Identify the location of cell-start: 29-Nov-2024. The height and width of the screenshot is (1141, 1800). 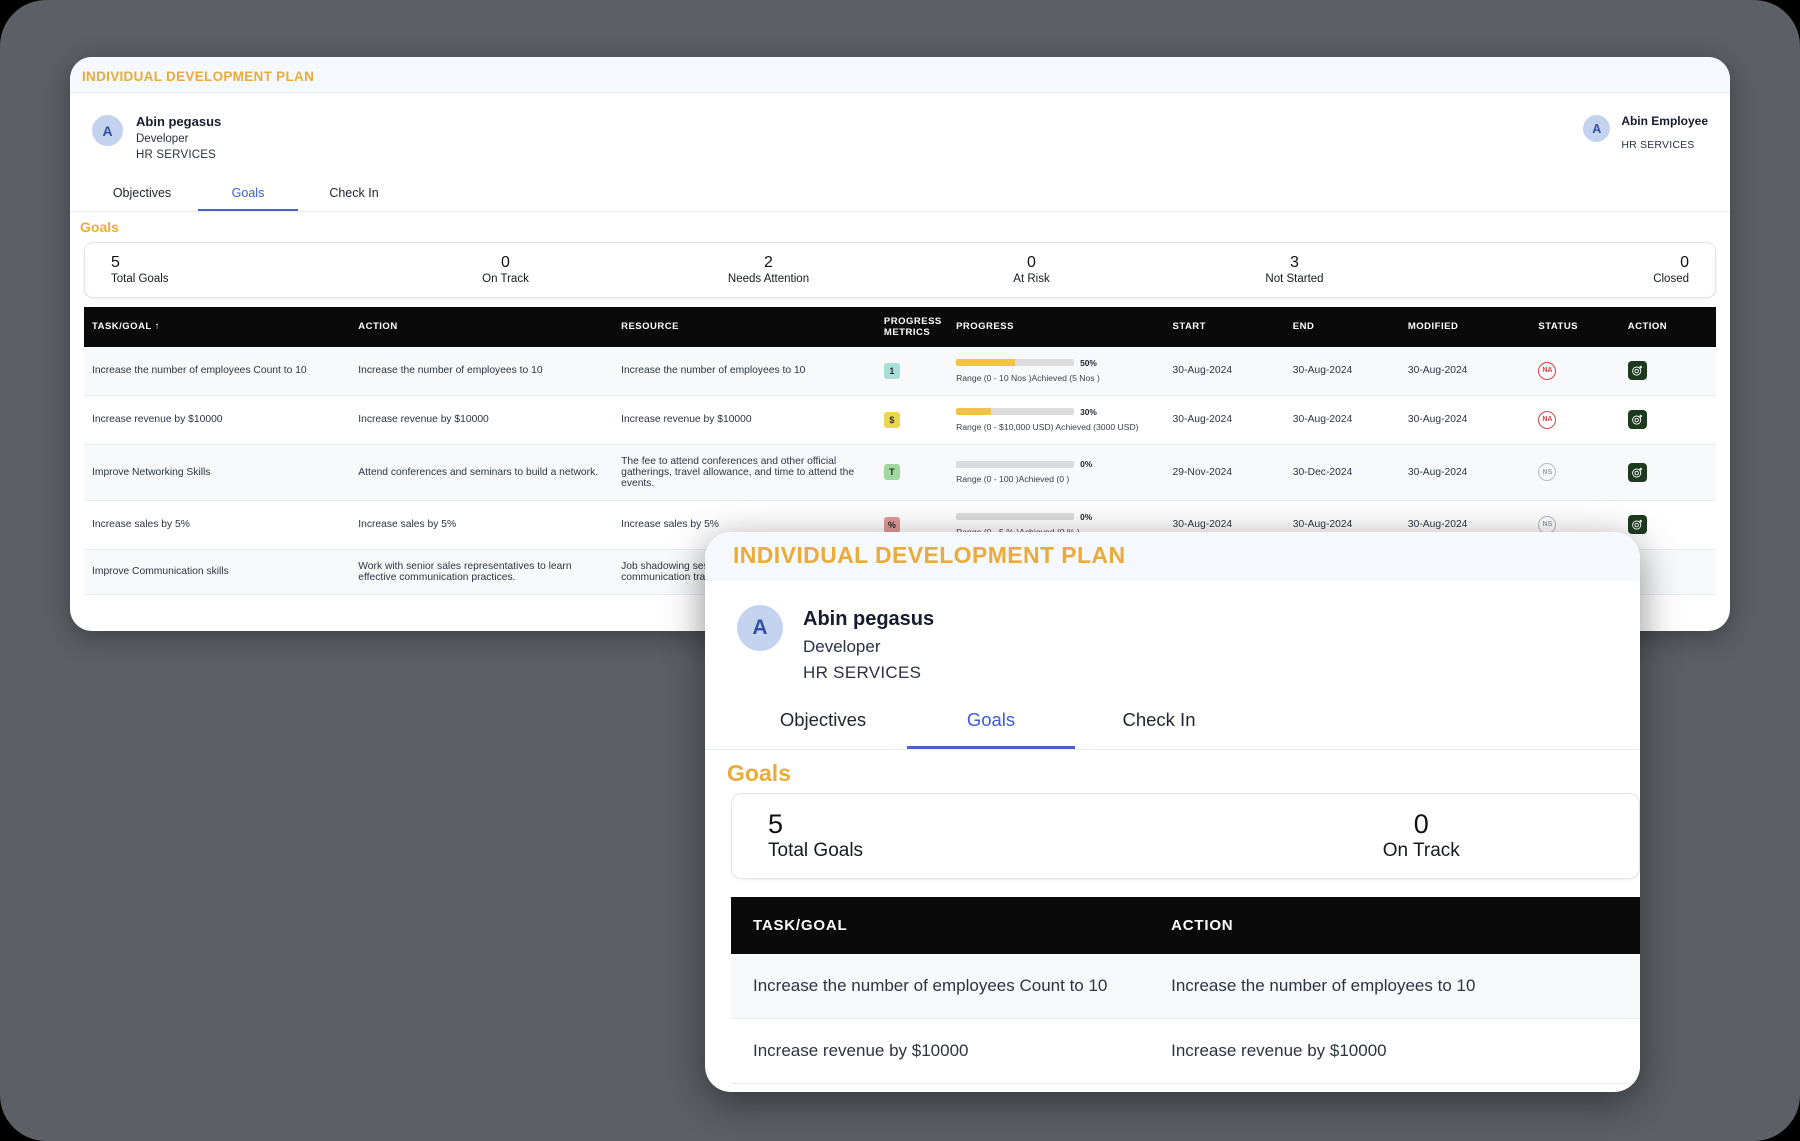
(1224, 472).